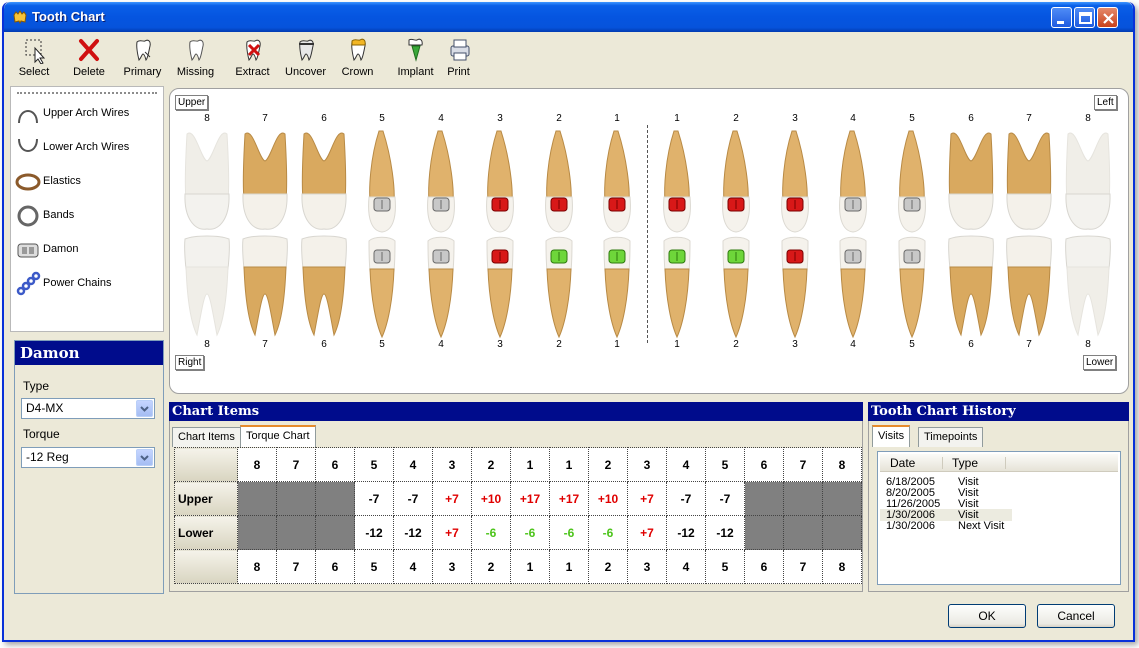 The image size is (1139, 648). Describe the element at coordinates (1107, 17) in the screenshot. I see `close-button` at that location.